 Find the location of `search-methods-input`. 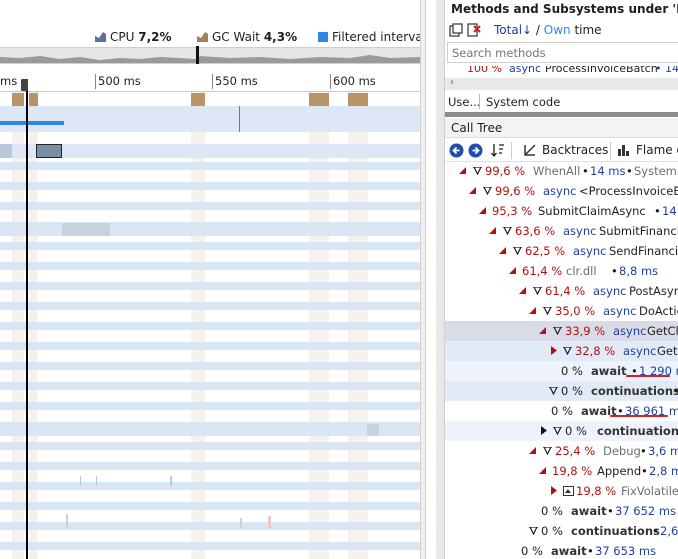

search-methods-input is located at coordinates (562, 52).